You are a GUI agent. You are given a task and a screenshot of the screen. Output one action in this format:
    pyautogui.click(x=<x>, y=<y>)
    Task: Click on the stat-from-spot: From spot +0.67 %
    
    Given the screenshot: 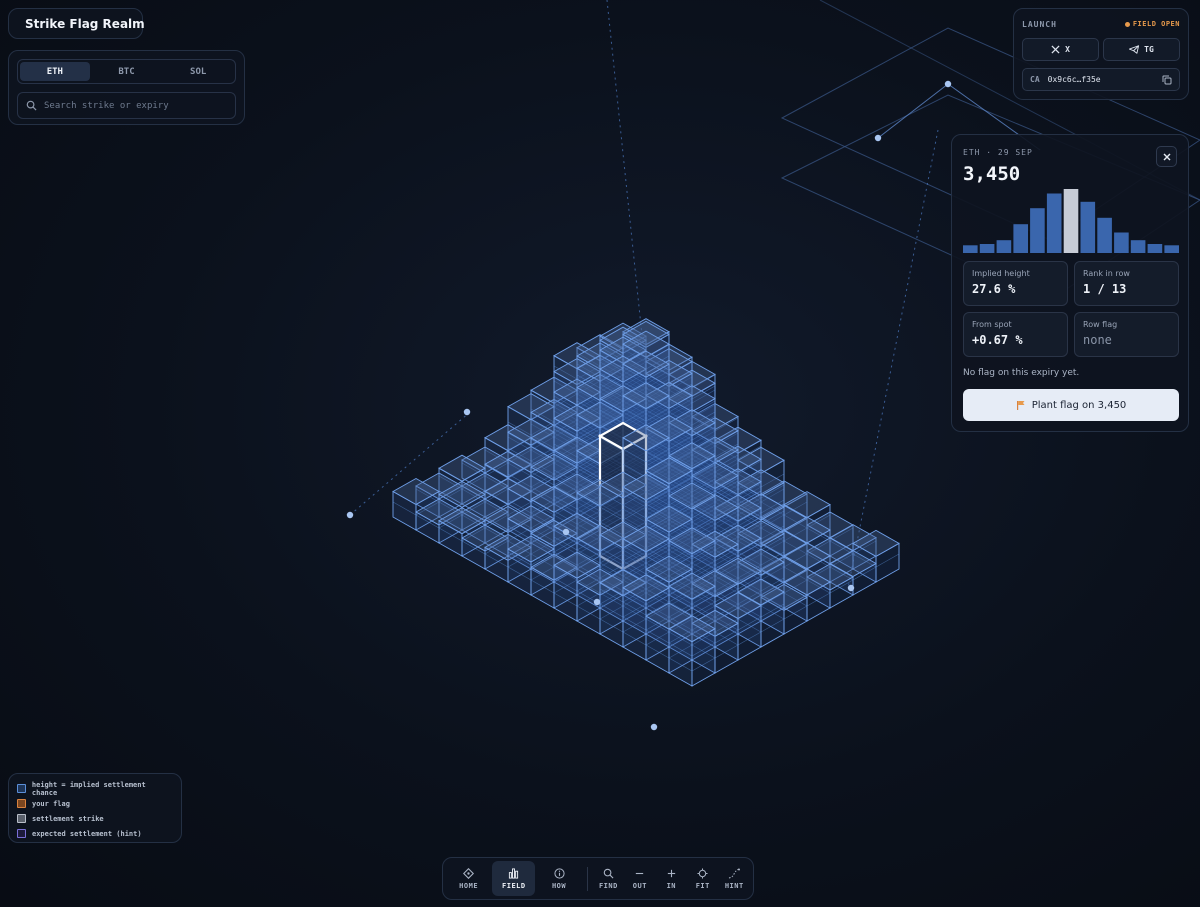 What is the action you would take?
    pyautogui.click(x=1015, y=334)
    